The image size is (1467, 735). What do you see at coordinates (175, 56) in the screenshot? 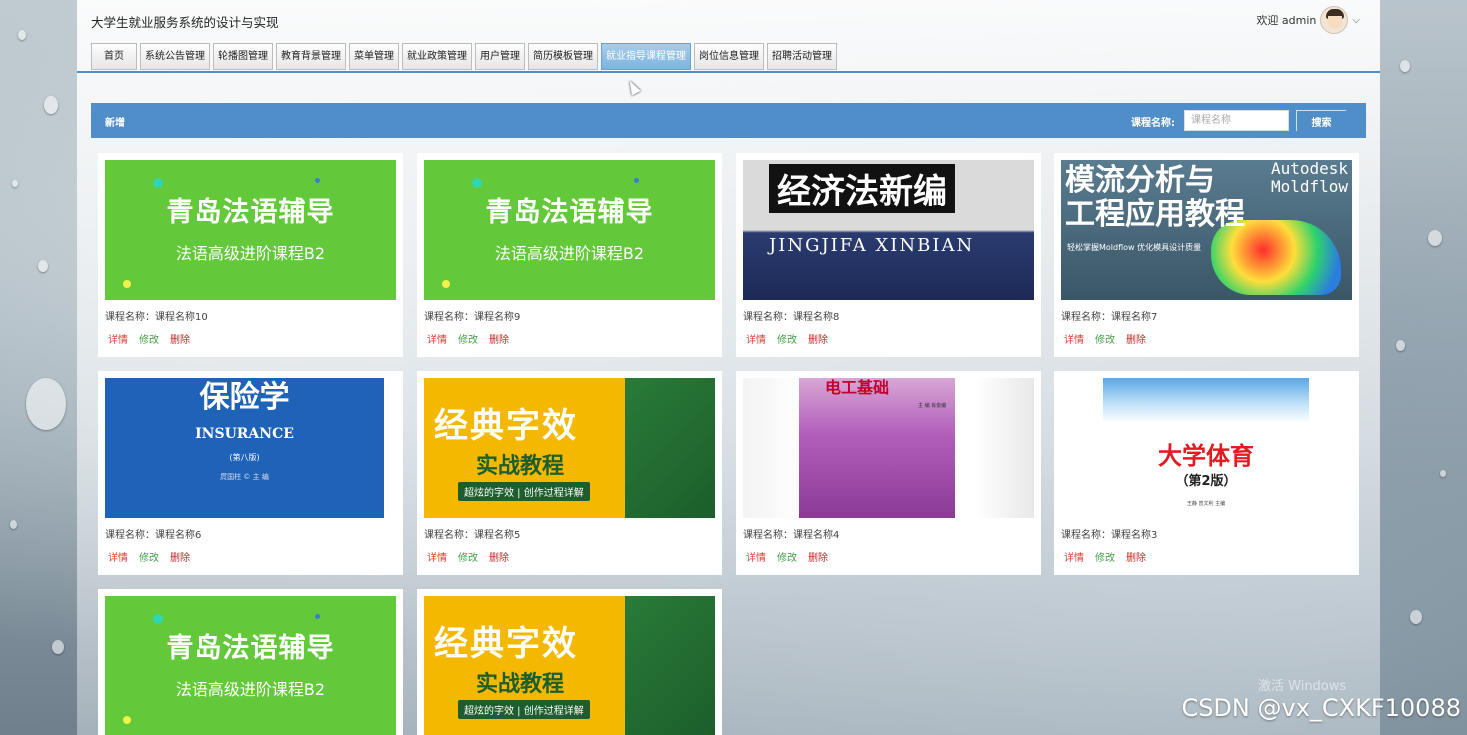
I see `nav-item-announcements: 系统公告管理` at bounding box center [175, 56].